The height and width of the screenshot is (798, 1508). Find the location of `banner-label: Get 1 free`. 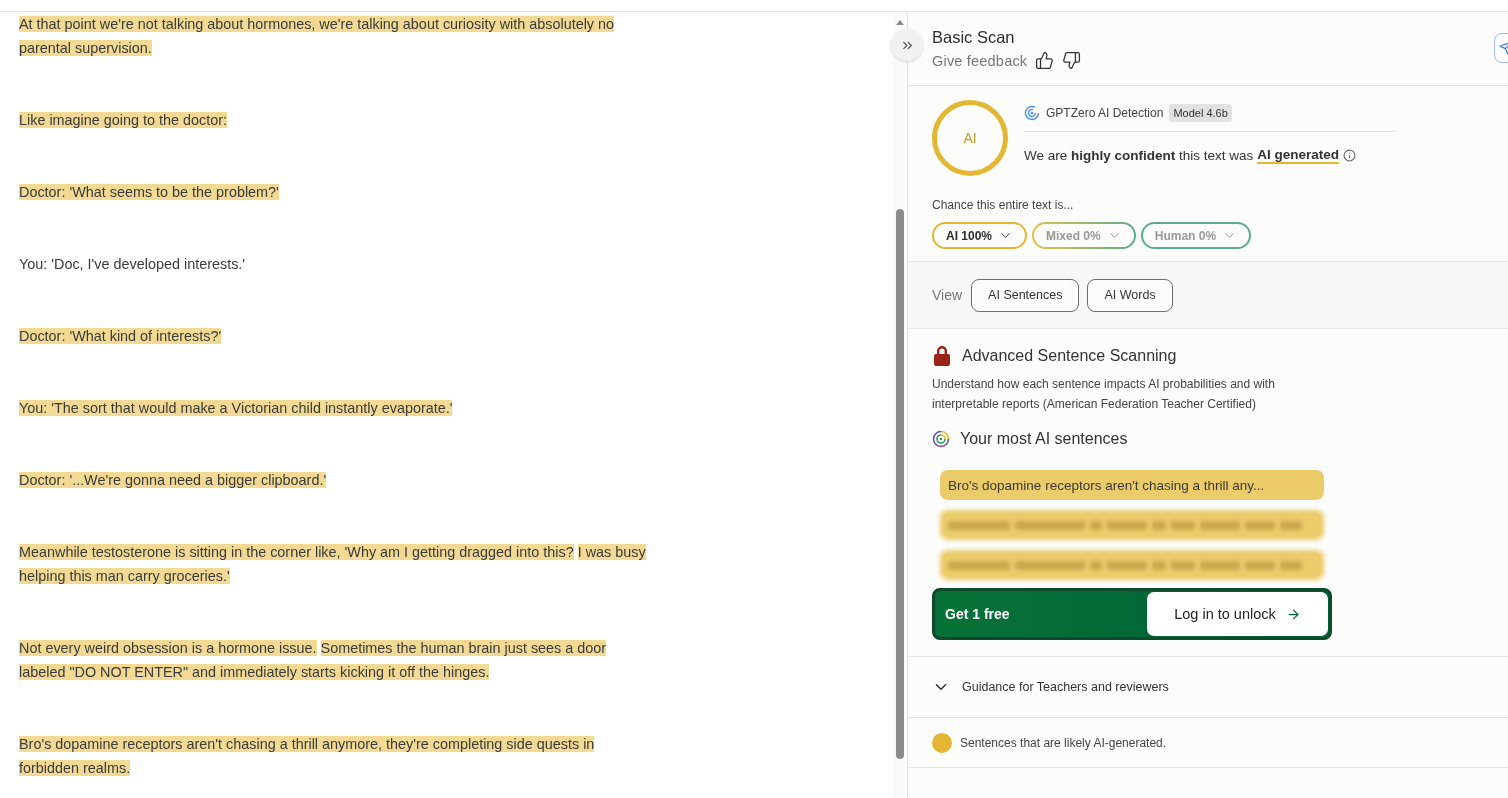

banner-label: Get 1 free is located at coordinates (977, 614).